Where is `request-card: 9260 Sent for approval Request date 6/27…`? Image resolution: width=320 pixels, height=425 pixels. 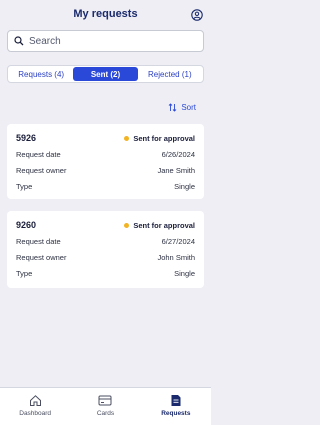 request-card: 9260 Sent for approval Request date 6/27… is located at coordinates (105, 249).